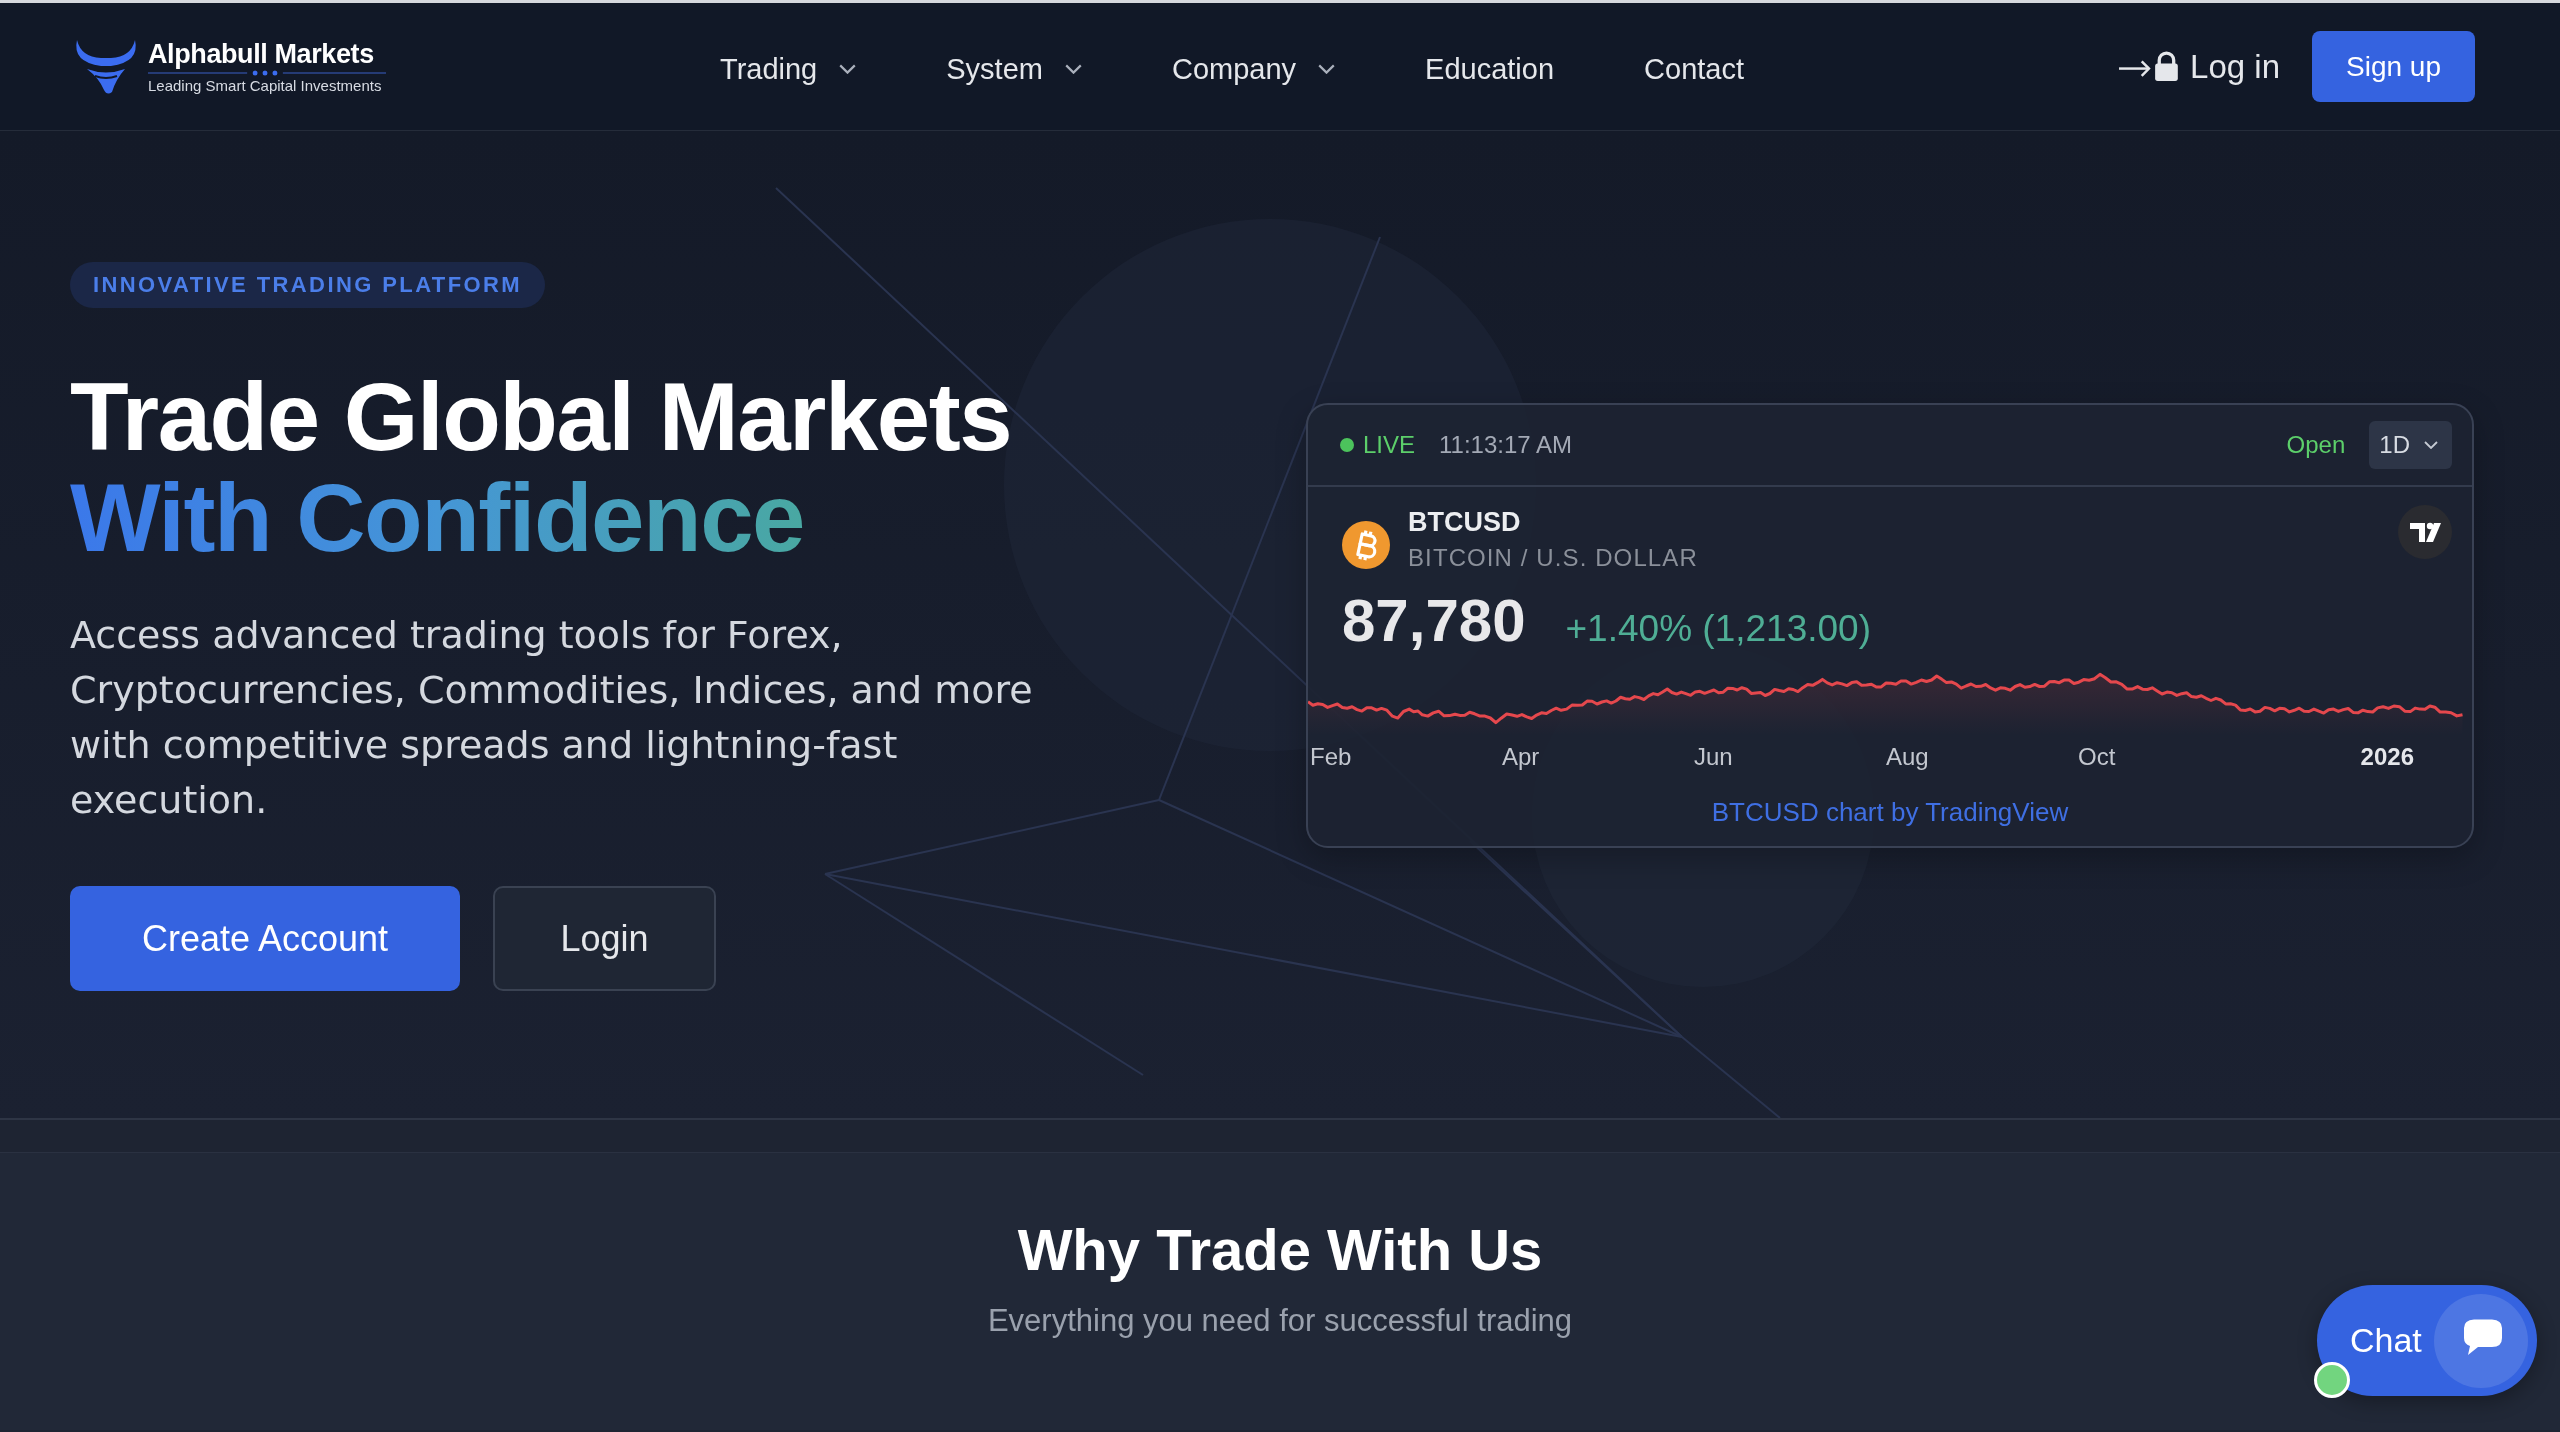 Image resolution: width=2560 pixels, height=1432 pixels. Describe the element at coordinates (2316, 445) in the screenshot. I see `market-status: Open` at that location.